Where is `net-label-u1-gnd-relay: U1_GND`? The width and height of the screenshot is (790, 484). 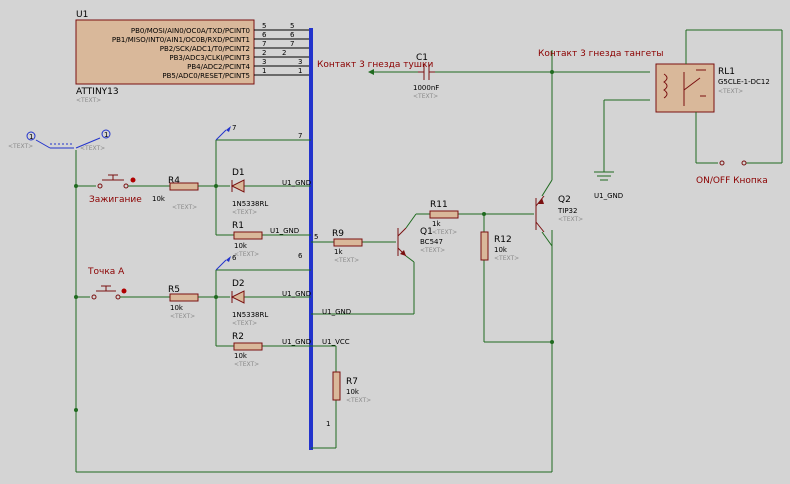
net-label-u1-gnd-relay: U1_GND is located at coordinates (608, 196).